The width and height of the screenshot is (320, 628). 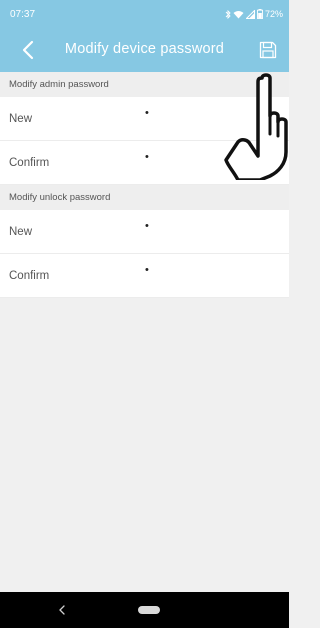 What do you see at coordinates (205, 232) in the screenshot?
I see `unlock-new-password-field: •` at bounding box center [205, 232].